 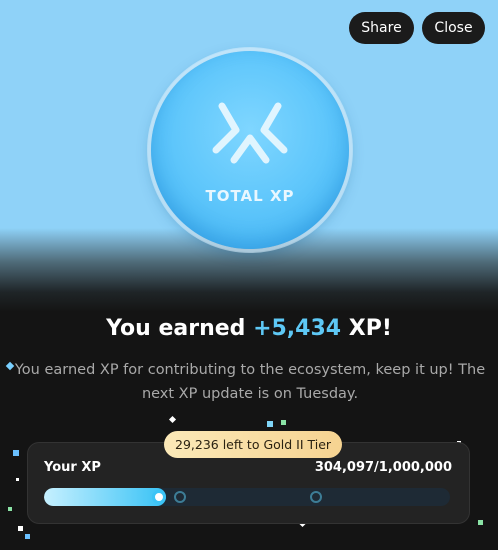 I want to click on progress-knob, so click(x=159, y=497).